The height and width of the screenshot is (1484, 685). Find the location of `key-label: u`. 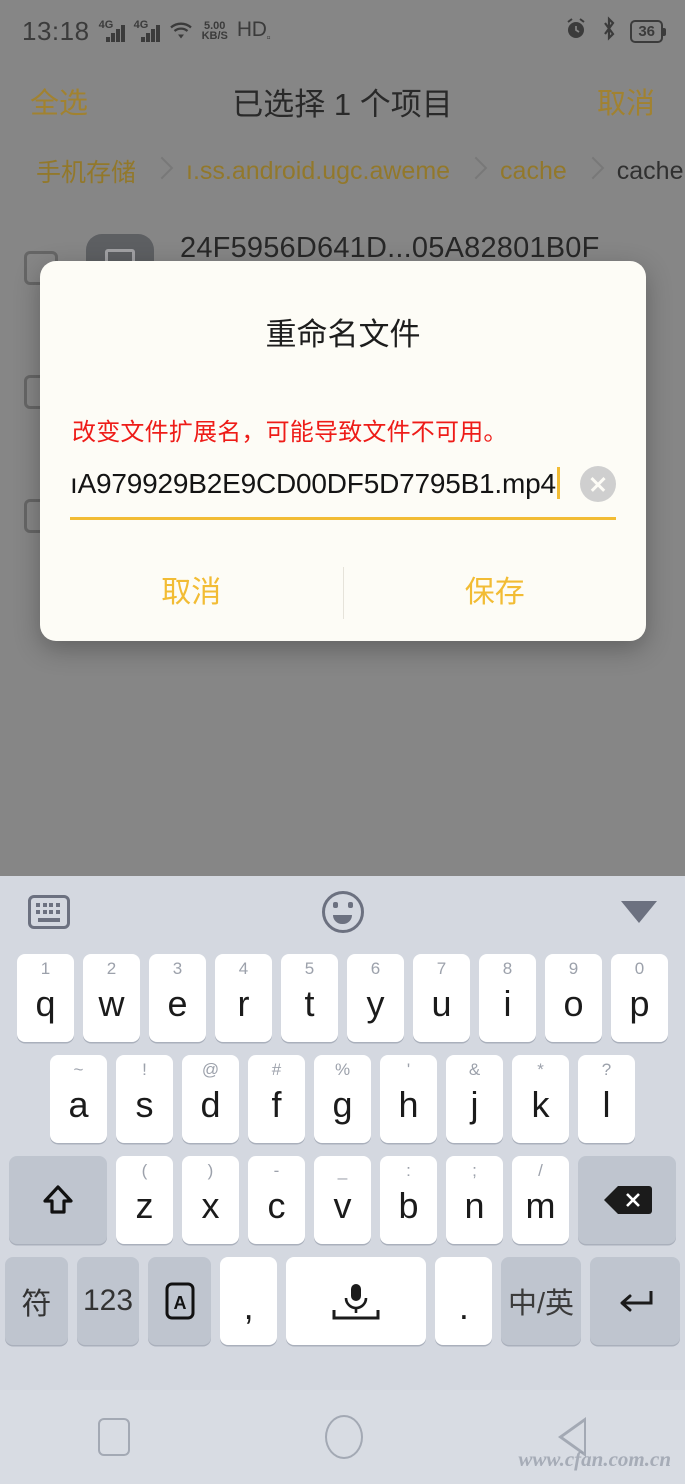

key-label: u is located at coordinates (441, 1003).